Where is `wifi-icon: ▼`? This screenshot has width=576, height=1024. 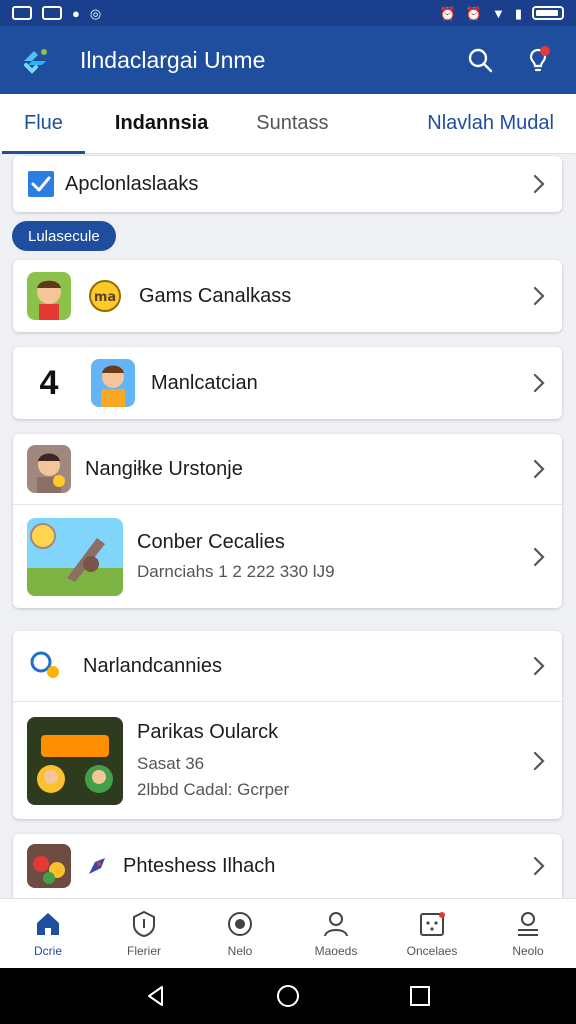 wifi-icon: ▼ is located at coordinates (498, 13).